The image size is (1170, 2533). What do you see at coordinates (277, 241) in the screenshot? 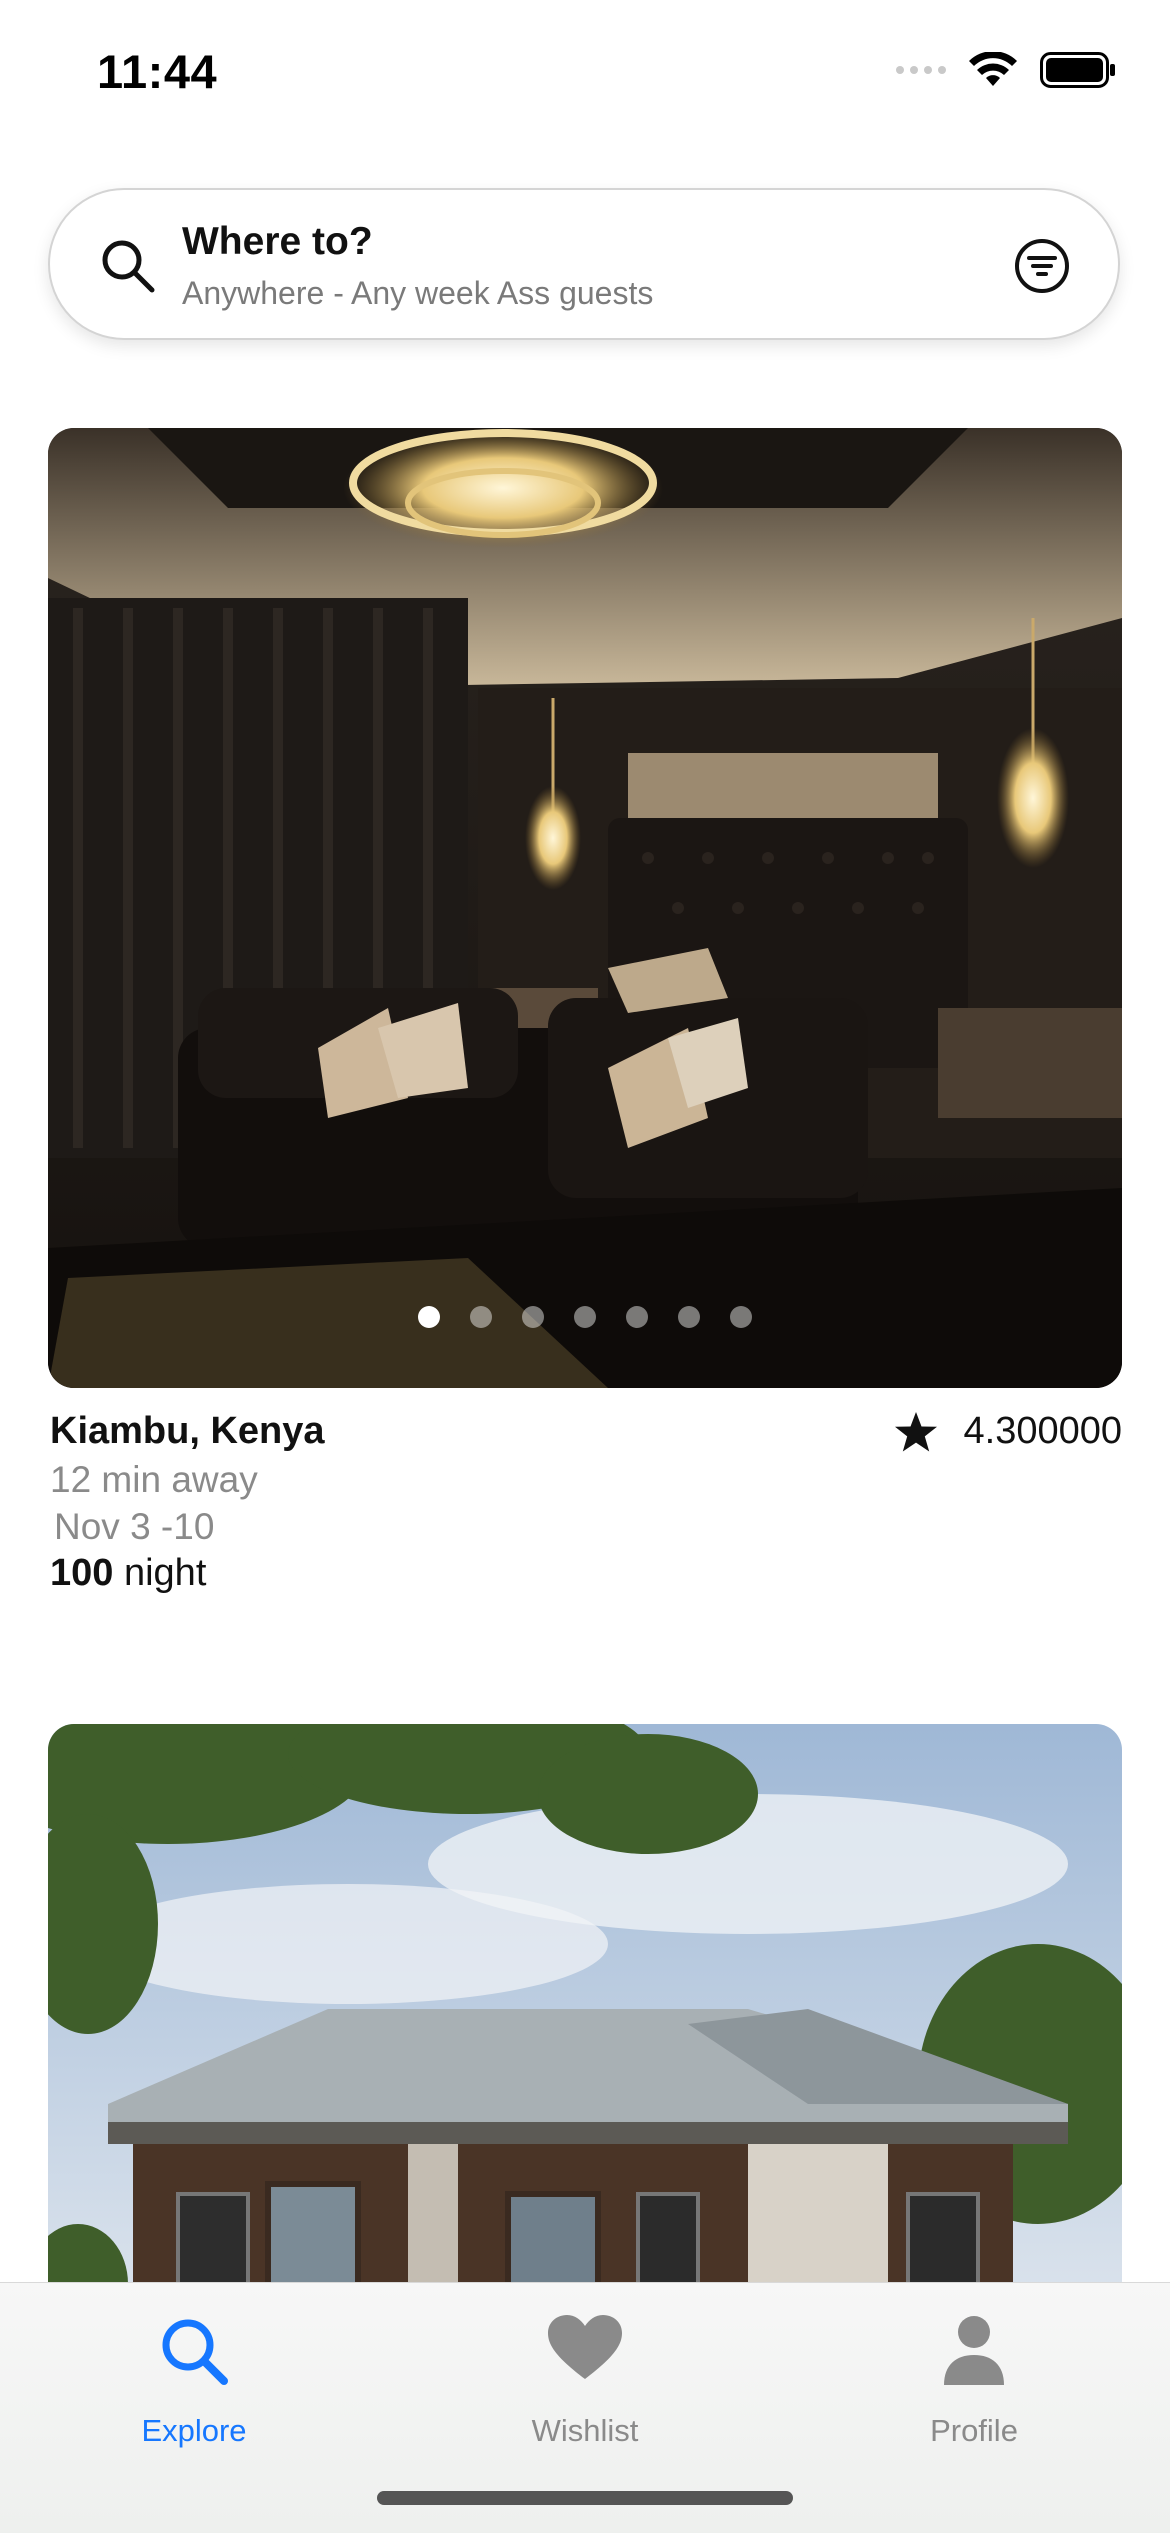
I see `search-title: Where to?` at bounding box center [277, 241].